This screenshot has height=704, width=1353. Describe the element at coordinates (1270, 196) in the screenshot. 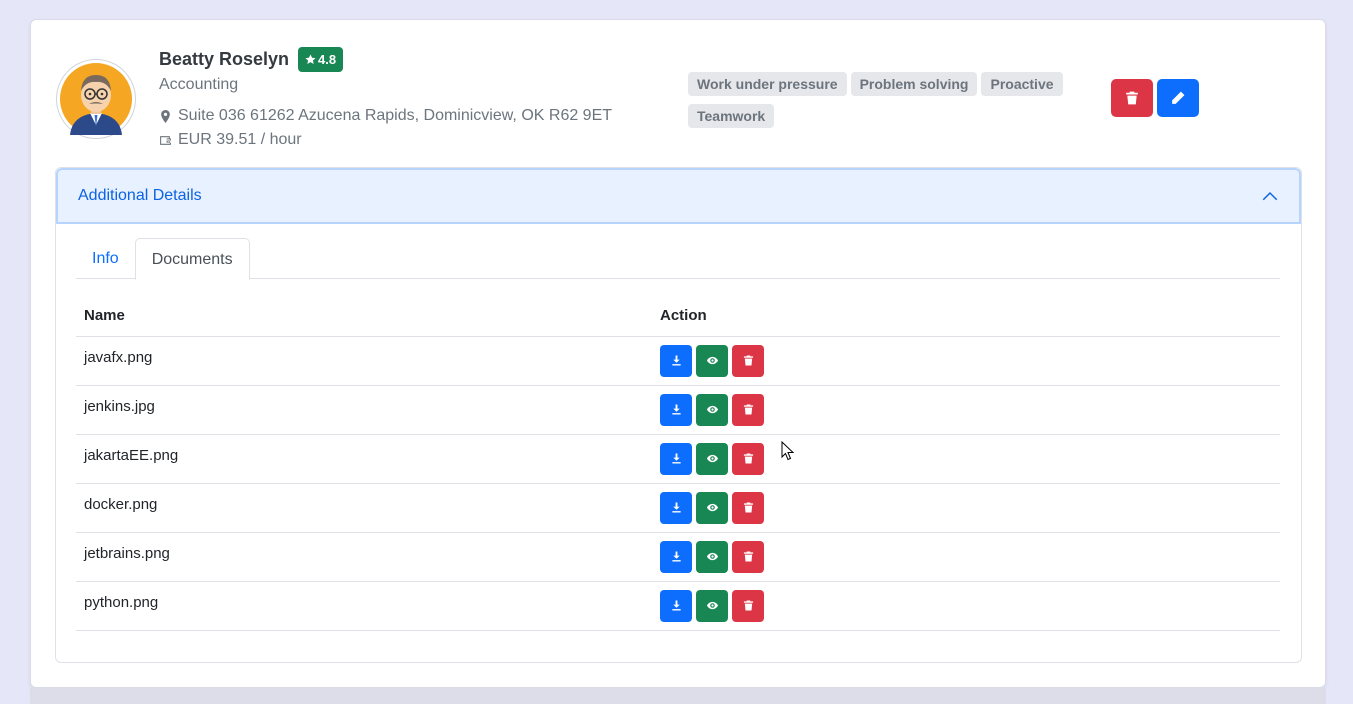

I see `chevron-up-icon` at that location.